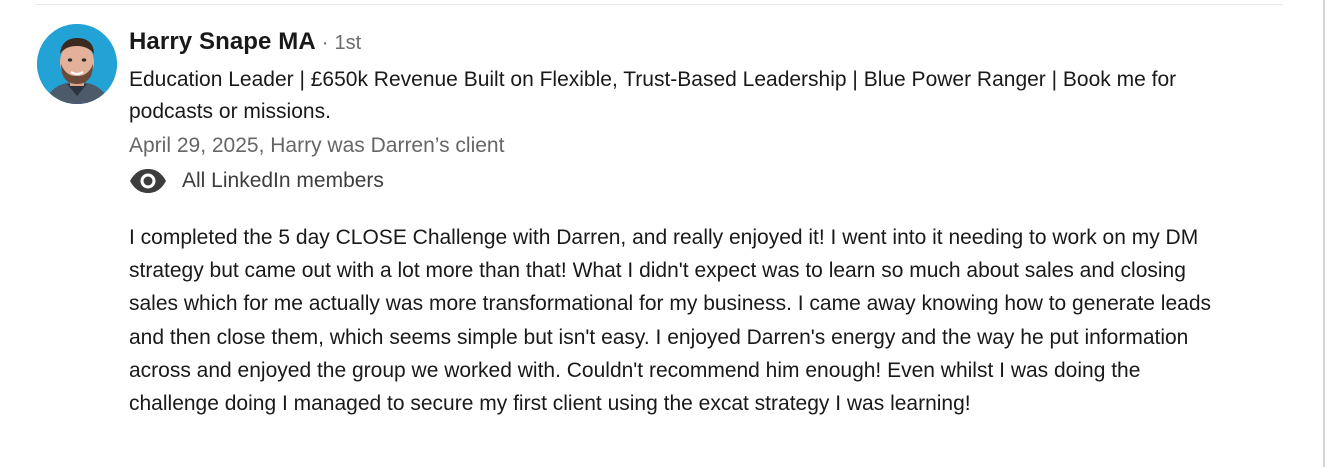 The image size is (1326, 467). I want to click on author-row: Harry Snape MA · 1st, so click(684, 45).